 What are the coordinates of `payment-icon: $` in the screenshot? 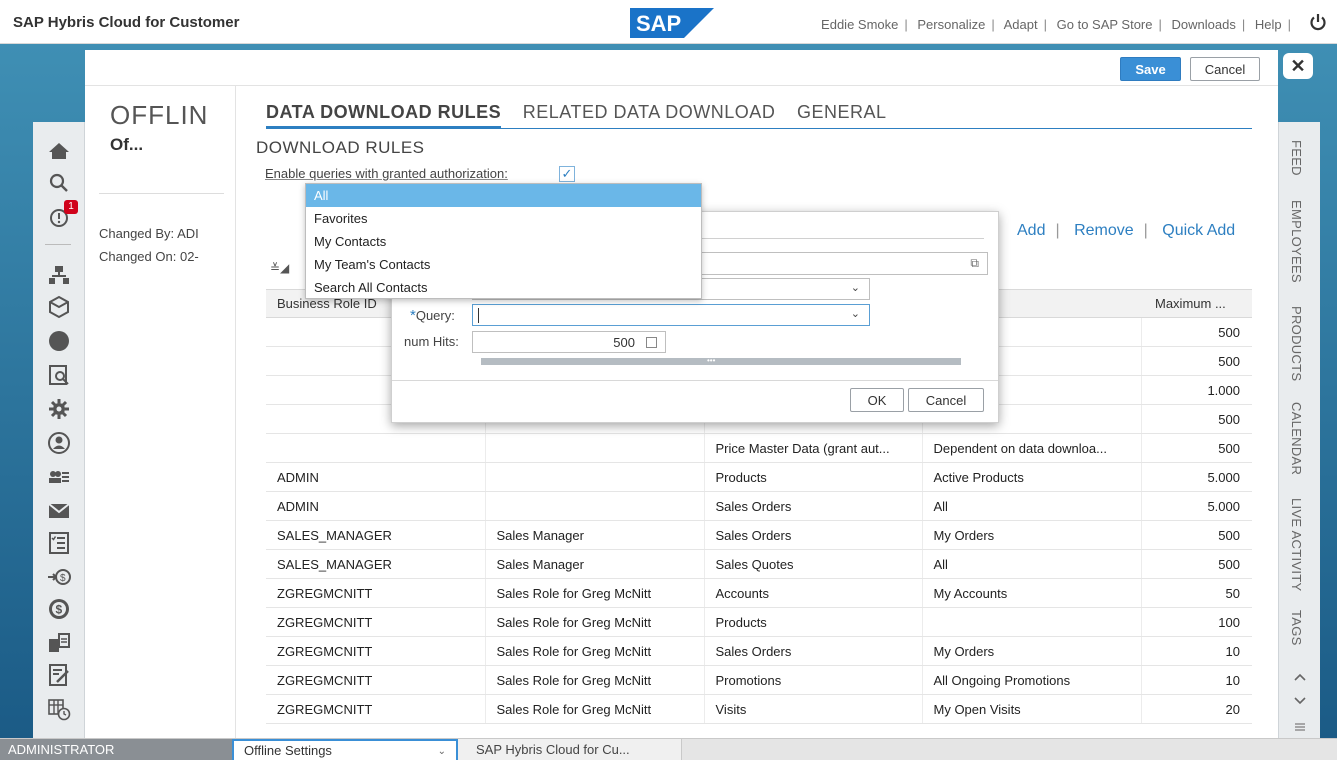 It's located at (59, 577).